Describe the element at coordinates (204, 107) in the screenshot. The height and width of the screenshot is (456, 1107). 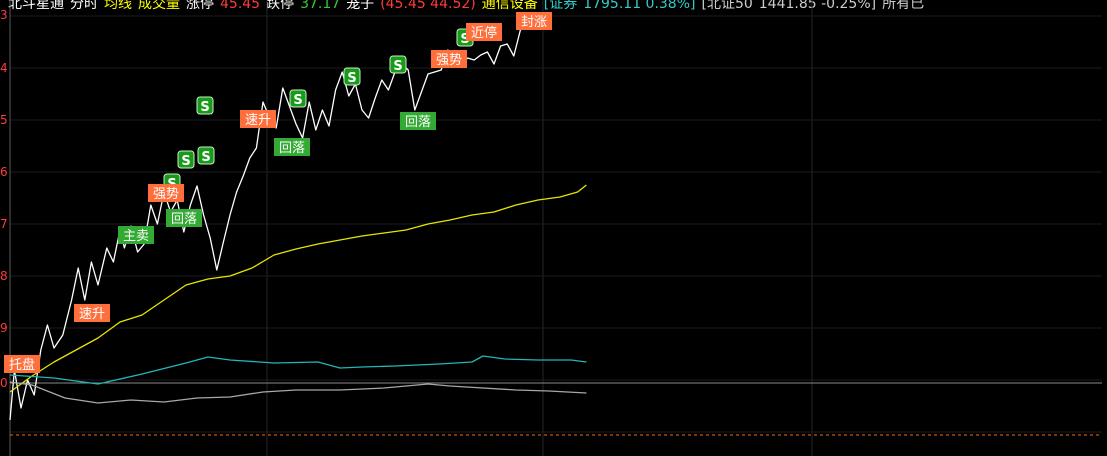
I see `s-marker-label-0: S` at that location.